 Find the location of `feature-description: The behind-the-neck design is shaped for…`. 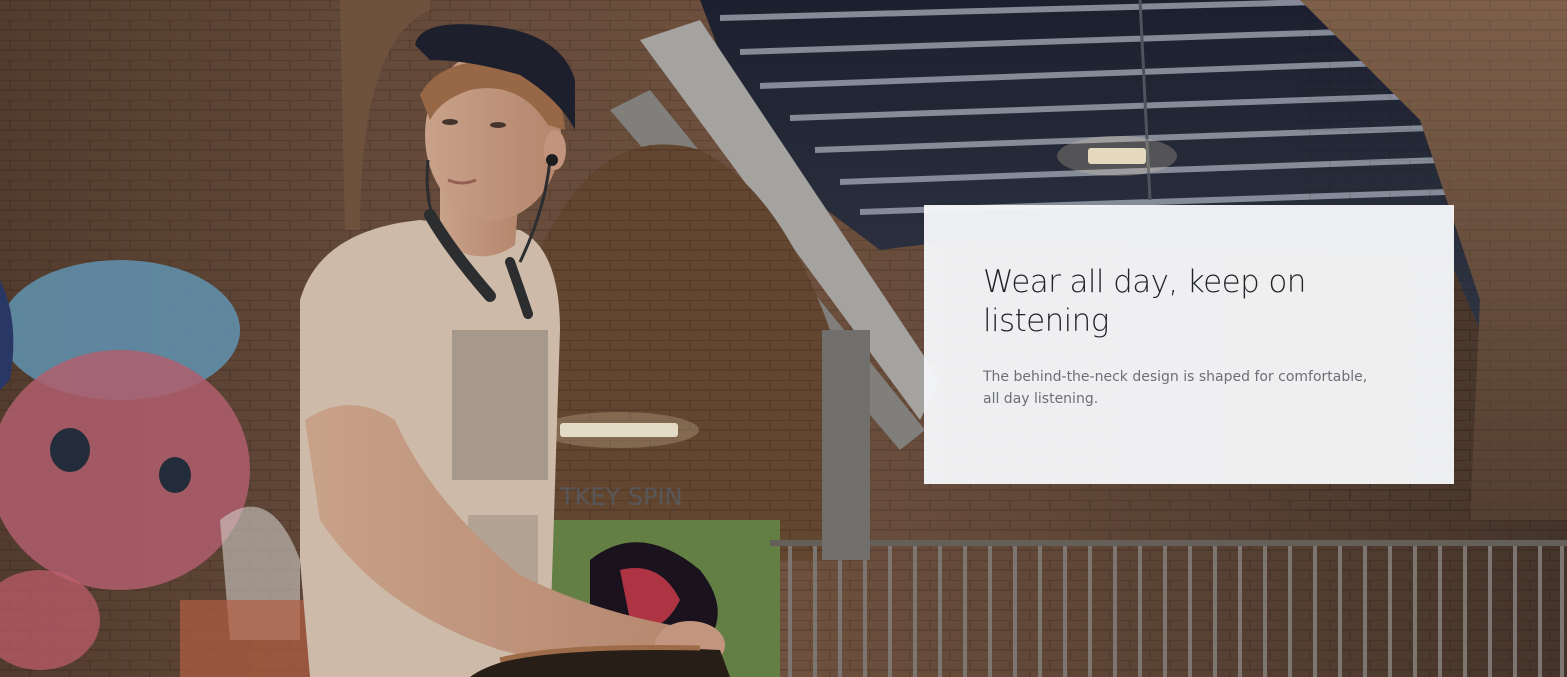

feature-description: The behind-the-neck design is shaped for… is located at coordinates (1175, 388).